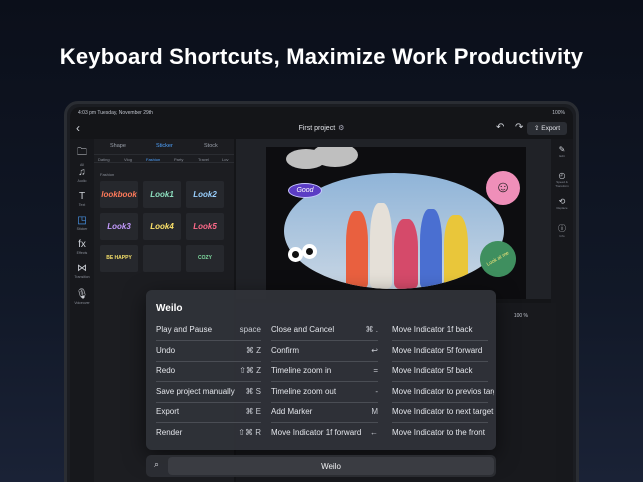 The height and width of the screenshot is (482, 643). Describe the element at coordinates (82, 181) in the screenshot. I see `tool-label: Audio` at that location.